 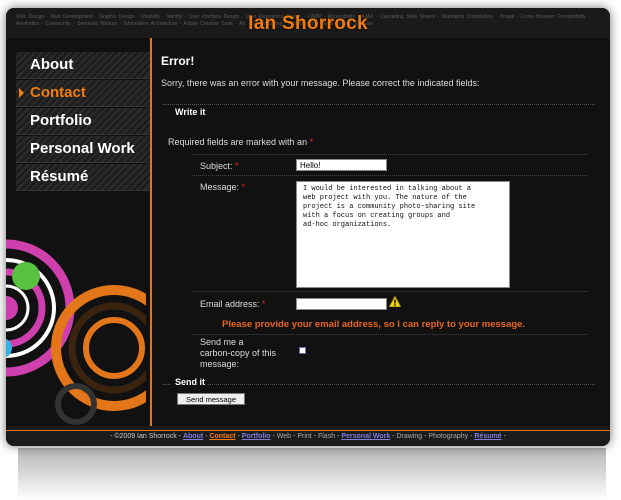 I want to click on email-label: Email address: *, so click(x=233, y=304).